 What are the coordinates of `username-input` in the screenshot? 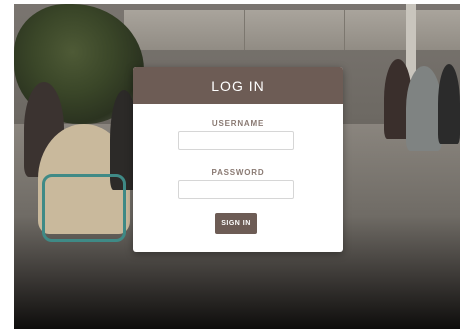 It's located at (236, 140).